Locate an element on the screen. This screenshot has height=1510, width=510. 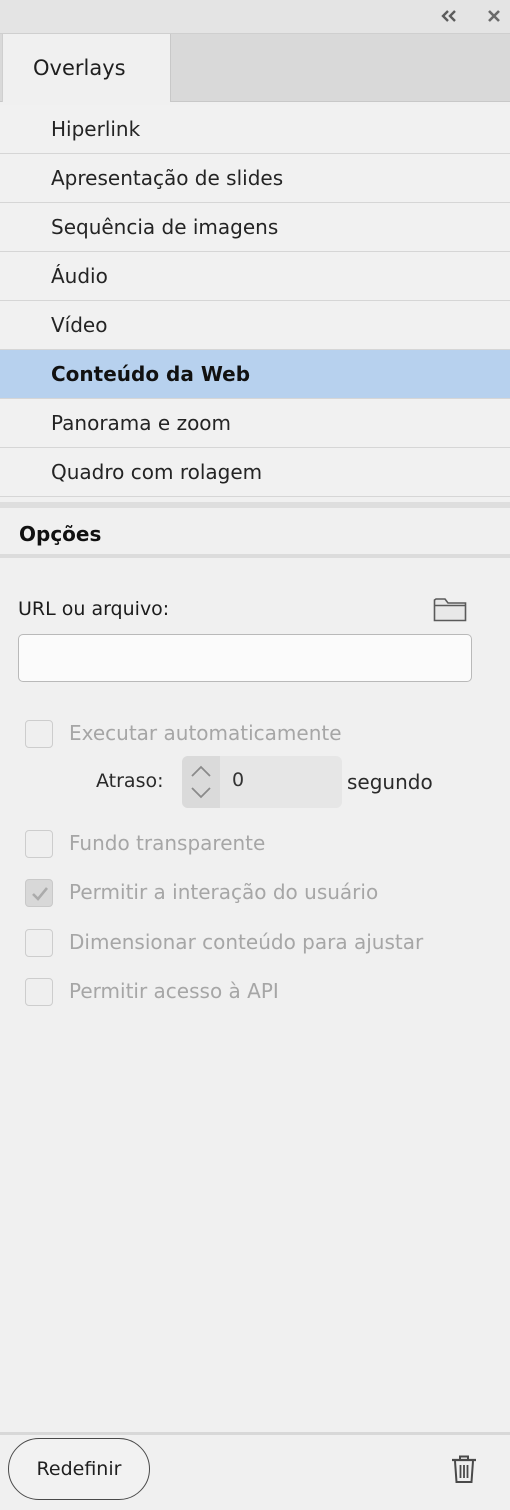
scale-content-checkbox is located at coordinates (39, 943).